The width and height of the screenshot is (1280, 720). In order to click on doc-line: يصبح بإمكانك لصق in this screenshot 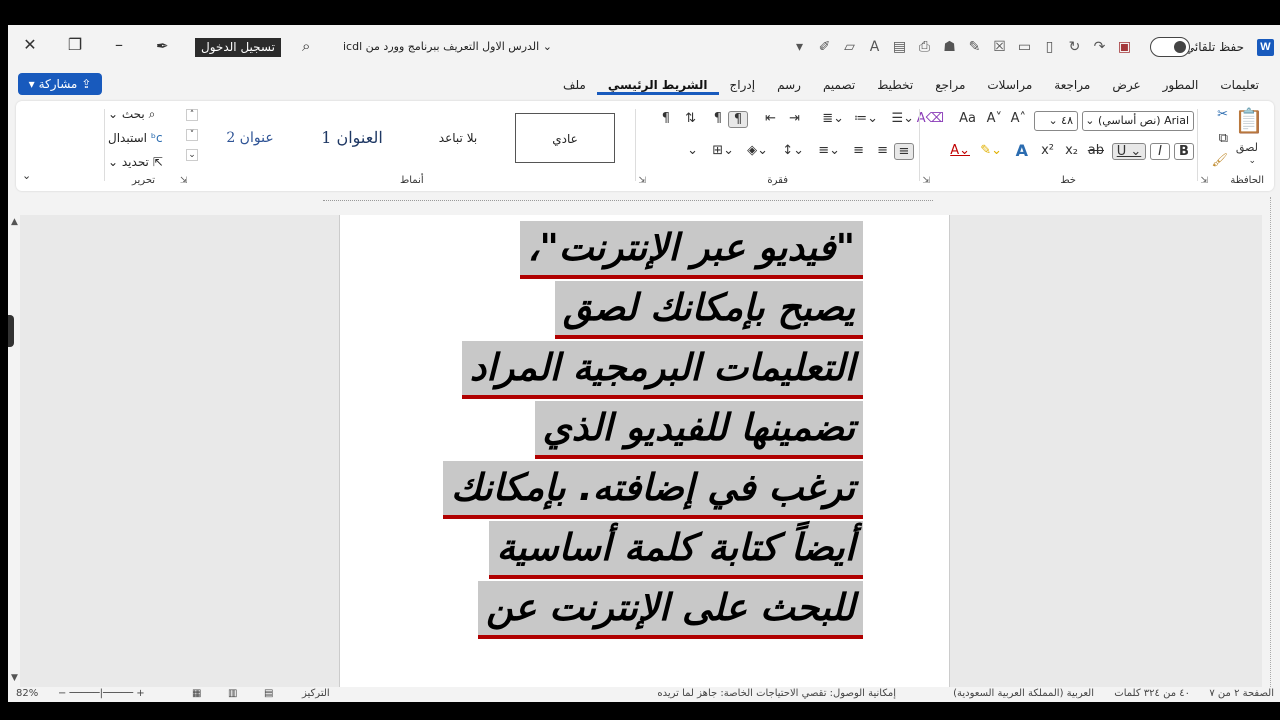, I will do `click(709, 310)`.